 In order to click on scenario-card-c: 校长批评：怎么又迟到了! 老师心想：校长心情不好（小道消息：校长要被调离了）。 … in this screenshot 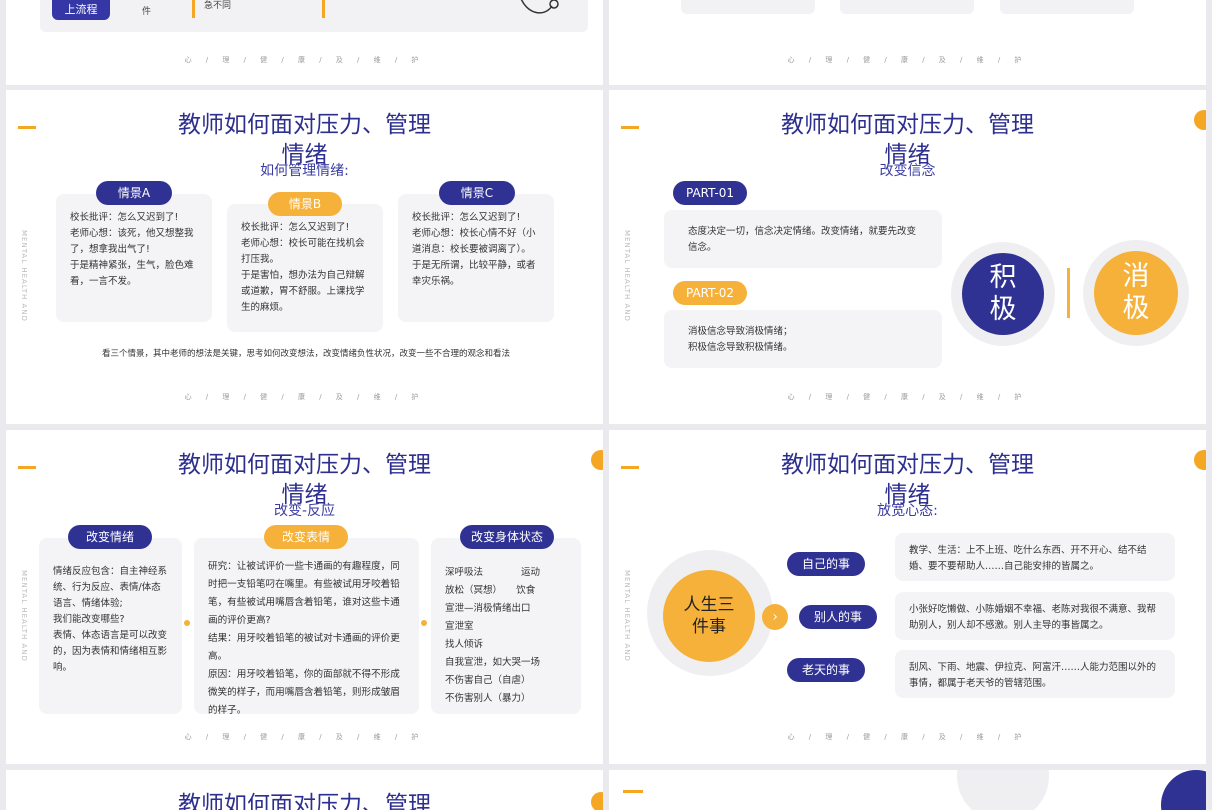, I will do `click(476, 258)`.